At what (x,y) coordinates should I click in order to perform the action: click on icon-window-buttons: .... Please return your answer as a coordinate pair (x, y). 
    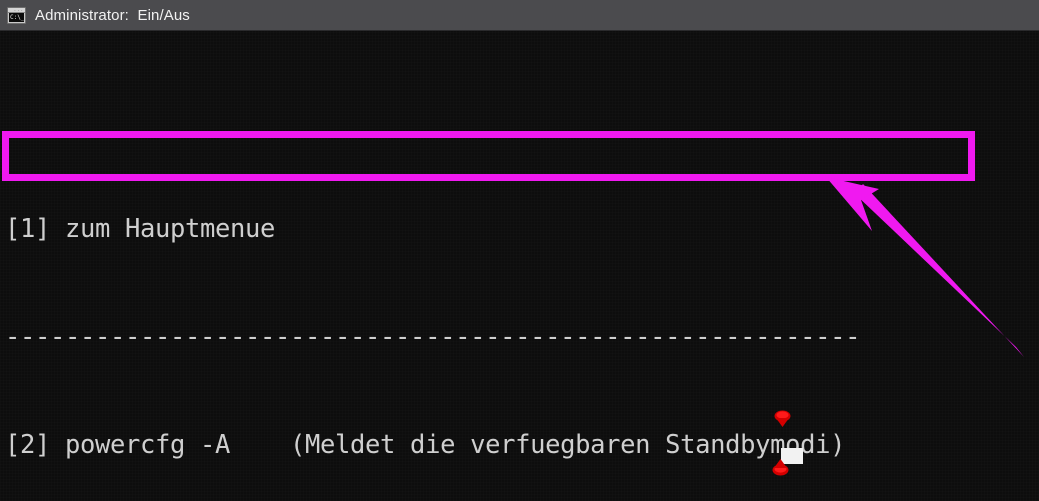
    Looking at the image, I should click on (18, 9).